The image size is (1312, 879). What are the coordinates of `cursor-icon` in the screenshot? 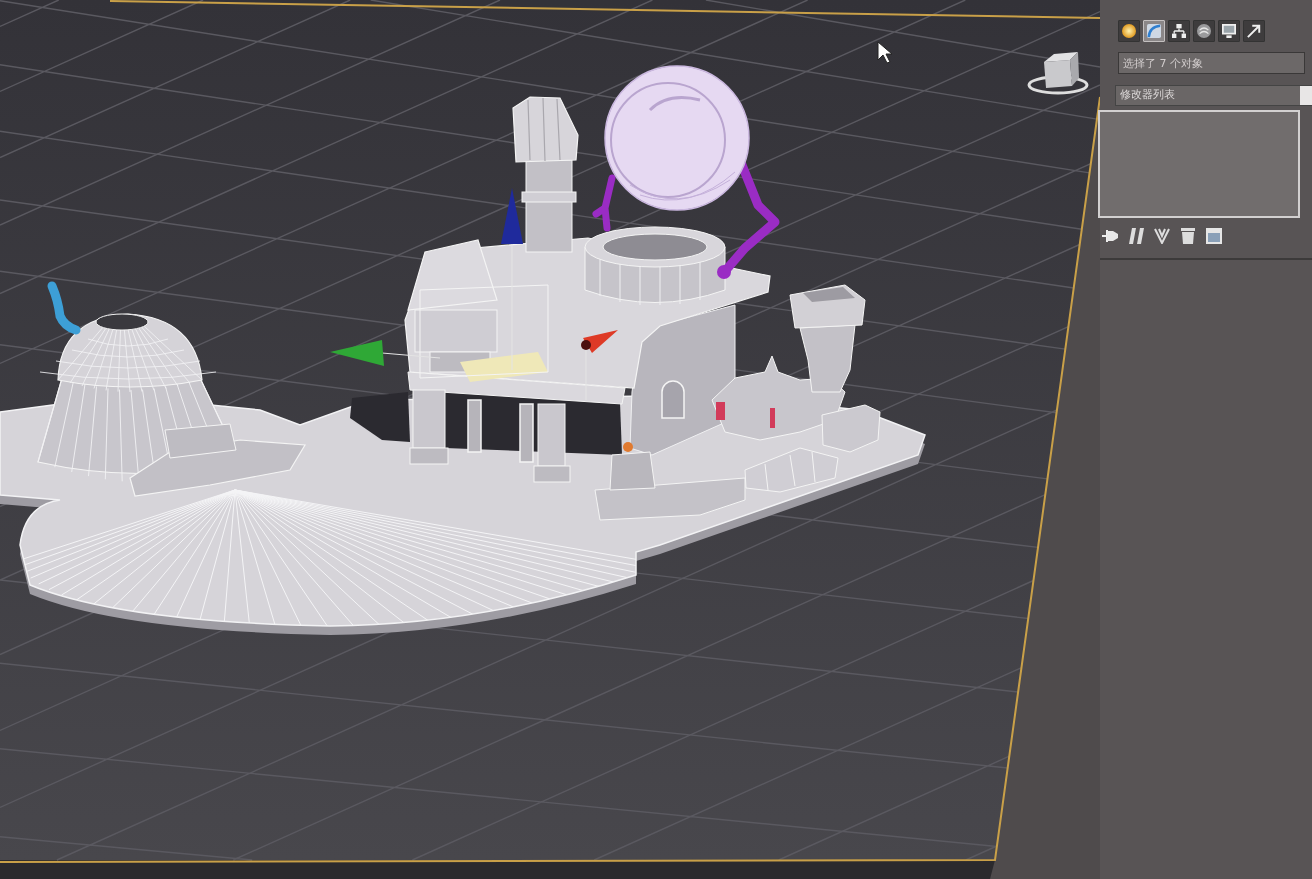 It's located at (885, 52).